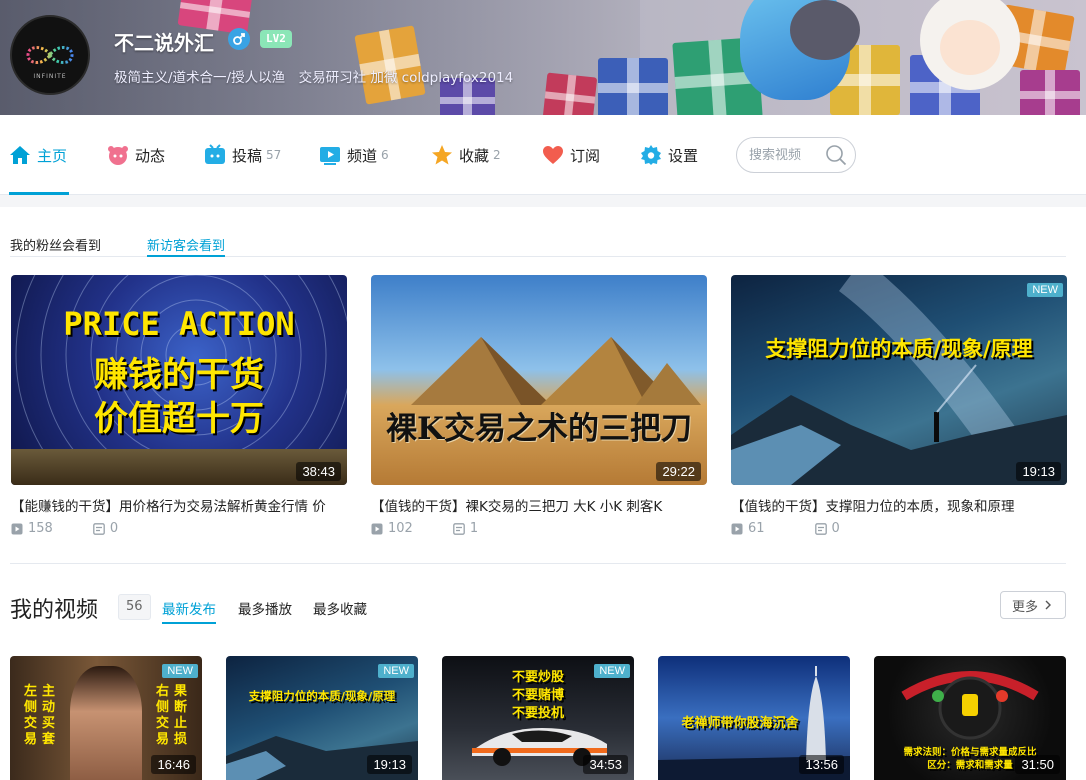 The height and width of the screenshot is (780, 1086). I want to click on tab-home: 主页, so click(38, 155).